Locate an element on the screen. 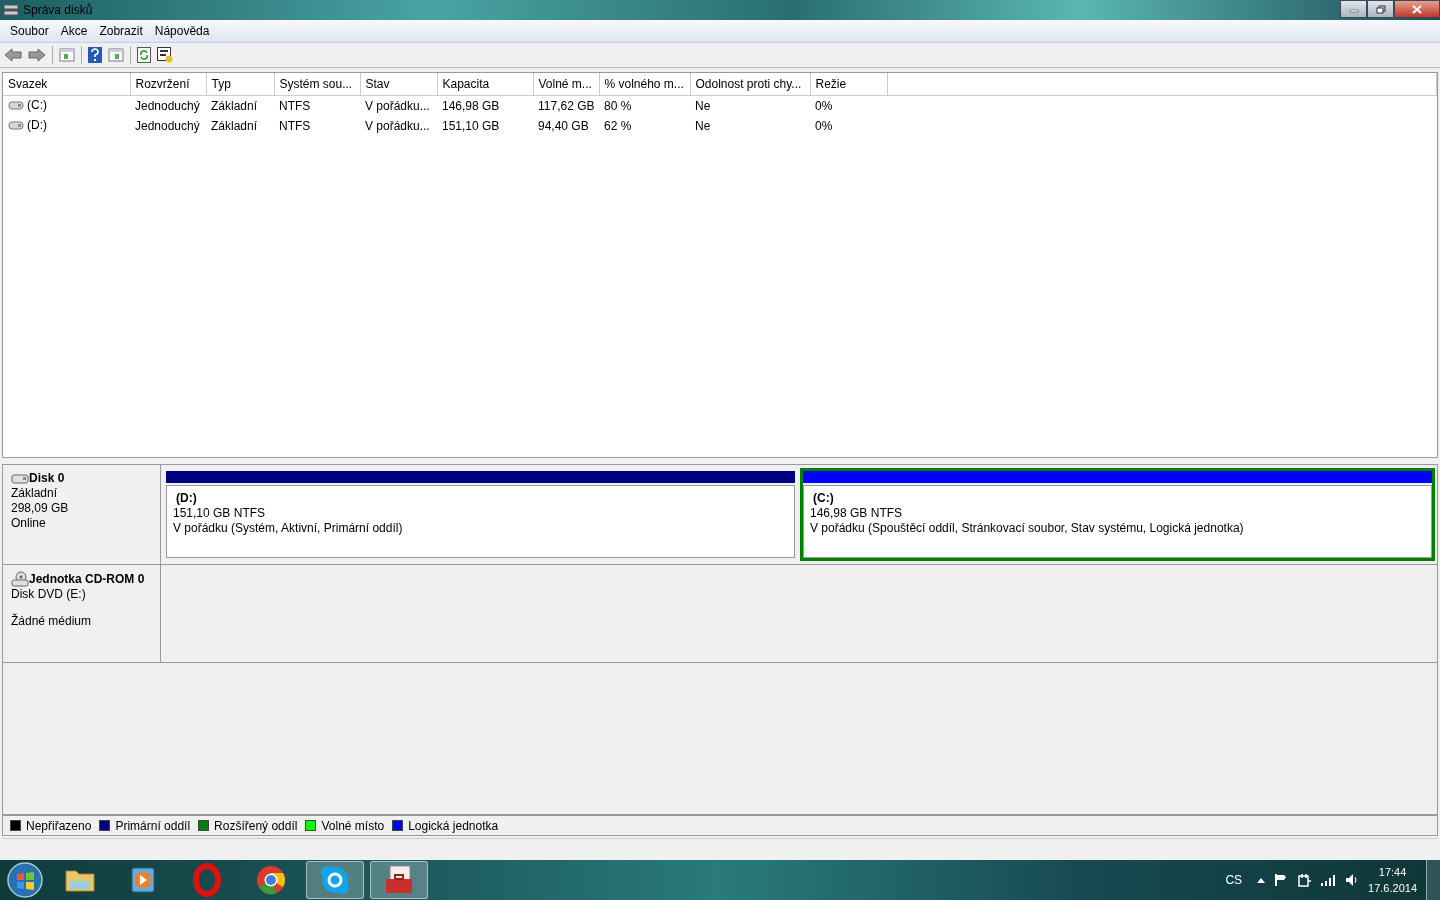 The height and width of the screenshot is (900, 1440). ring-icon is located at coordinates (207, 880).